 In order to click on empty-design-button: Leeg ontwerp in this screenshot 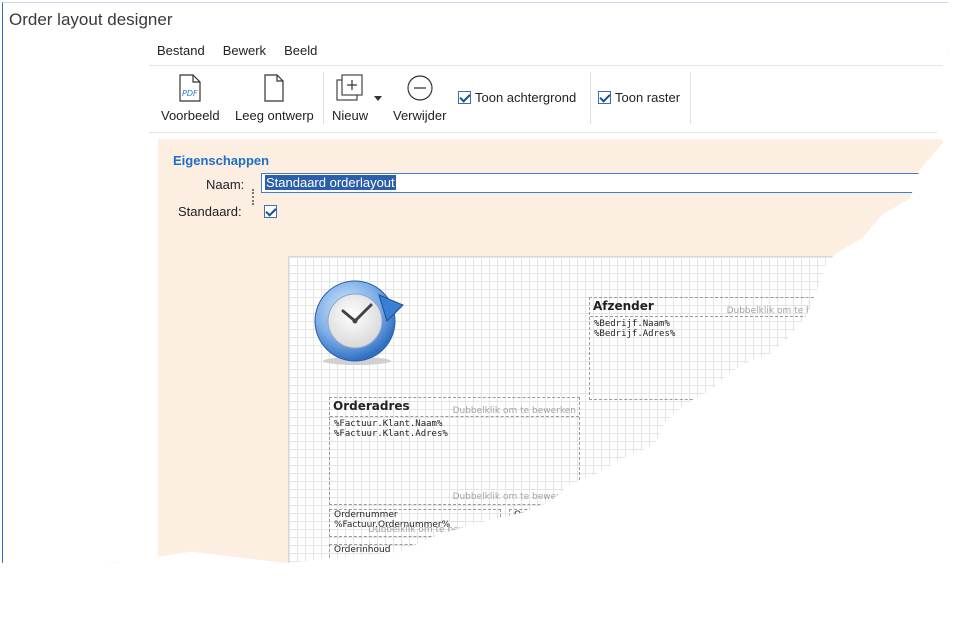, I will do `click(274, 97)`.